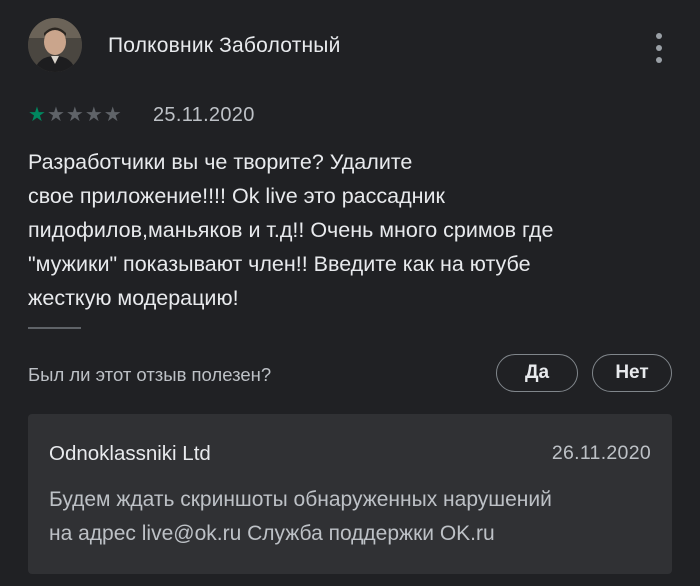  Describe the element at coordinates (150, 374) in the screenshot. I see `helpful-question: Был ли этот отзыв полезен?` at that location.